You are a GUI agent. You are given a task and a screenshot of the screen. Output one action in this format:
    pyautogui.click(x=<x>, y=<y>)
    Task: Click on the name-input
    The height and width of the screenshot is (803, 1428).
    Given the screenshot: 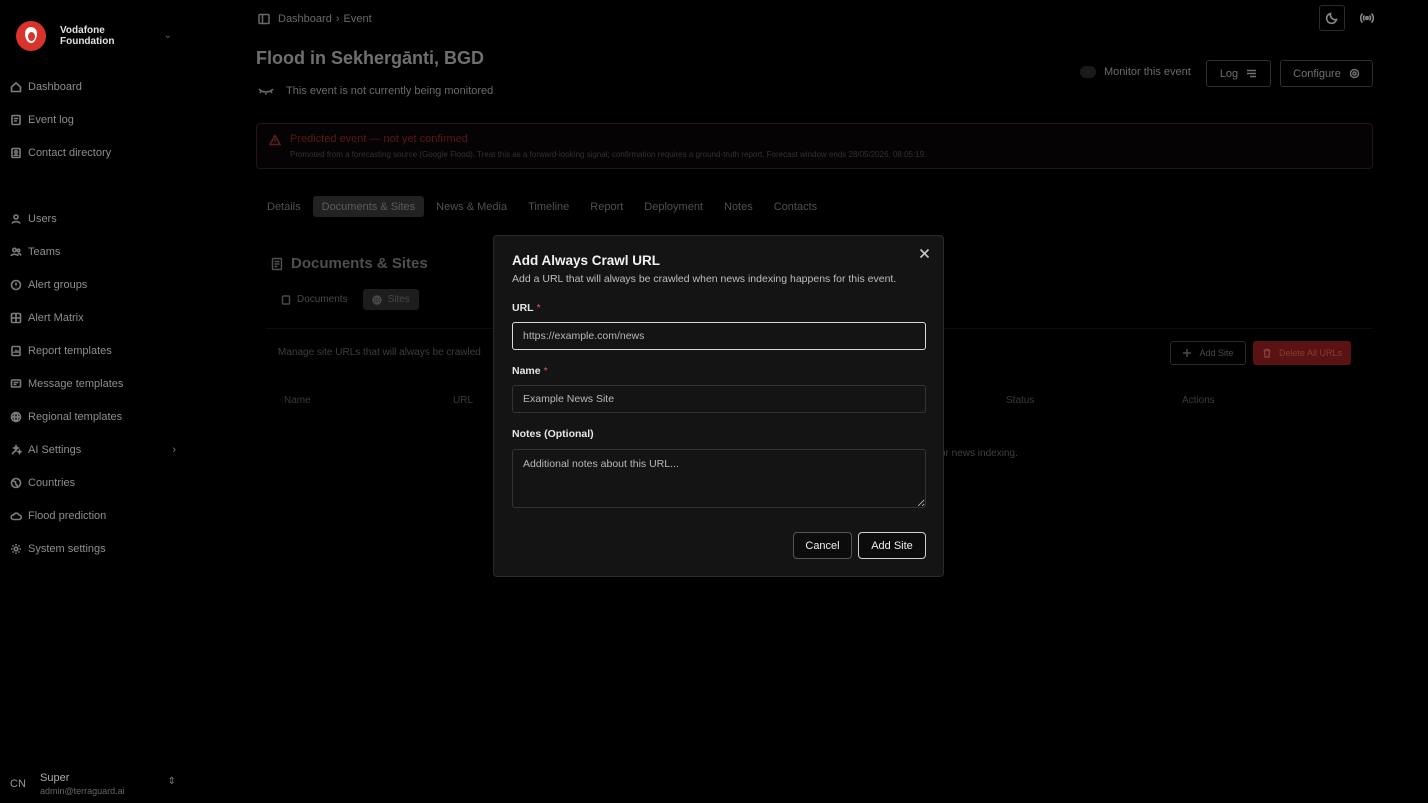 What is the action you would take?
    pyautogui.click(x=719, y=399)
    